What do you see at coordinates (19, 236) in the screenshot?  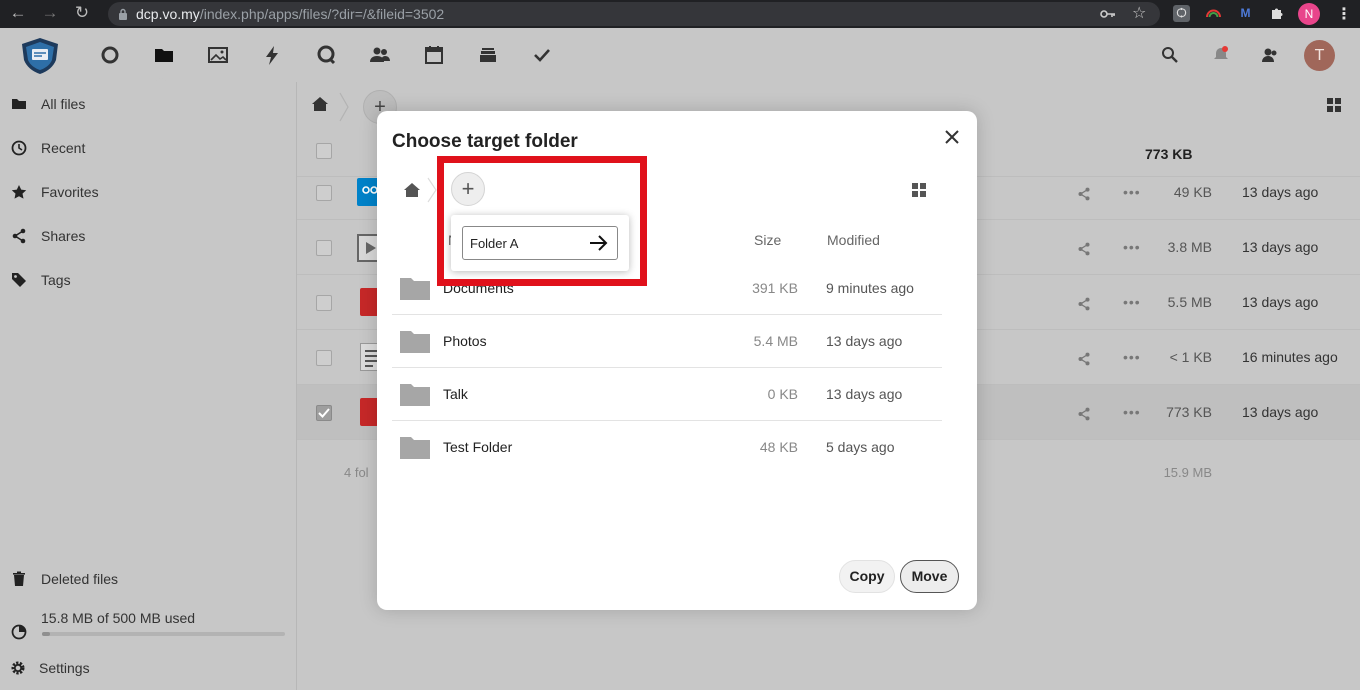 I see `share-icon` at bounding box center [19, 236].